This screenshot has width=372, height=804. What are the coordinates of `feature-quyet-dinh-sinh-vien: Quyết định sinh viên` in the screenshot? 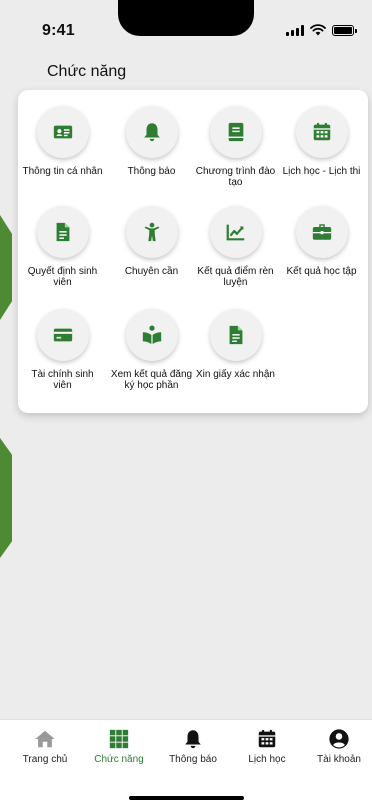 It's located at (62, 247).